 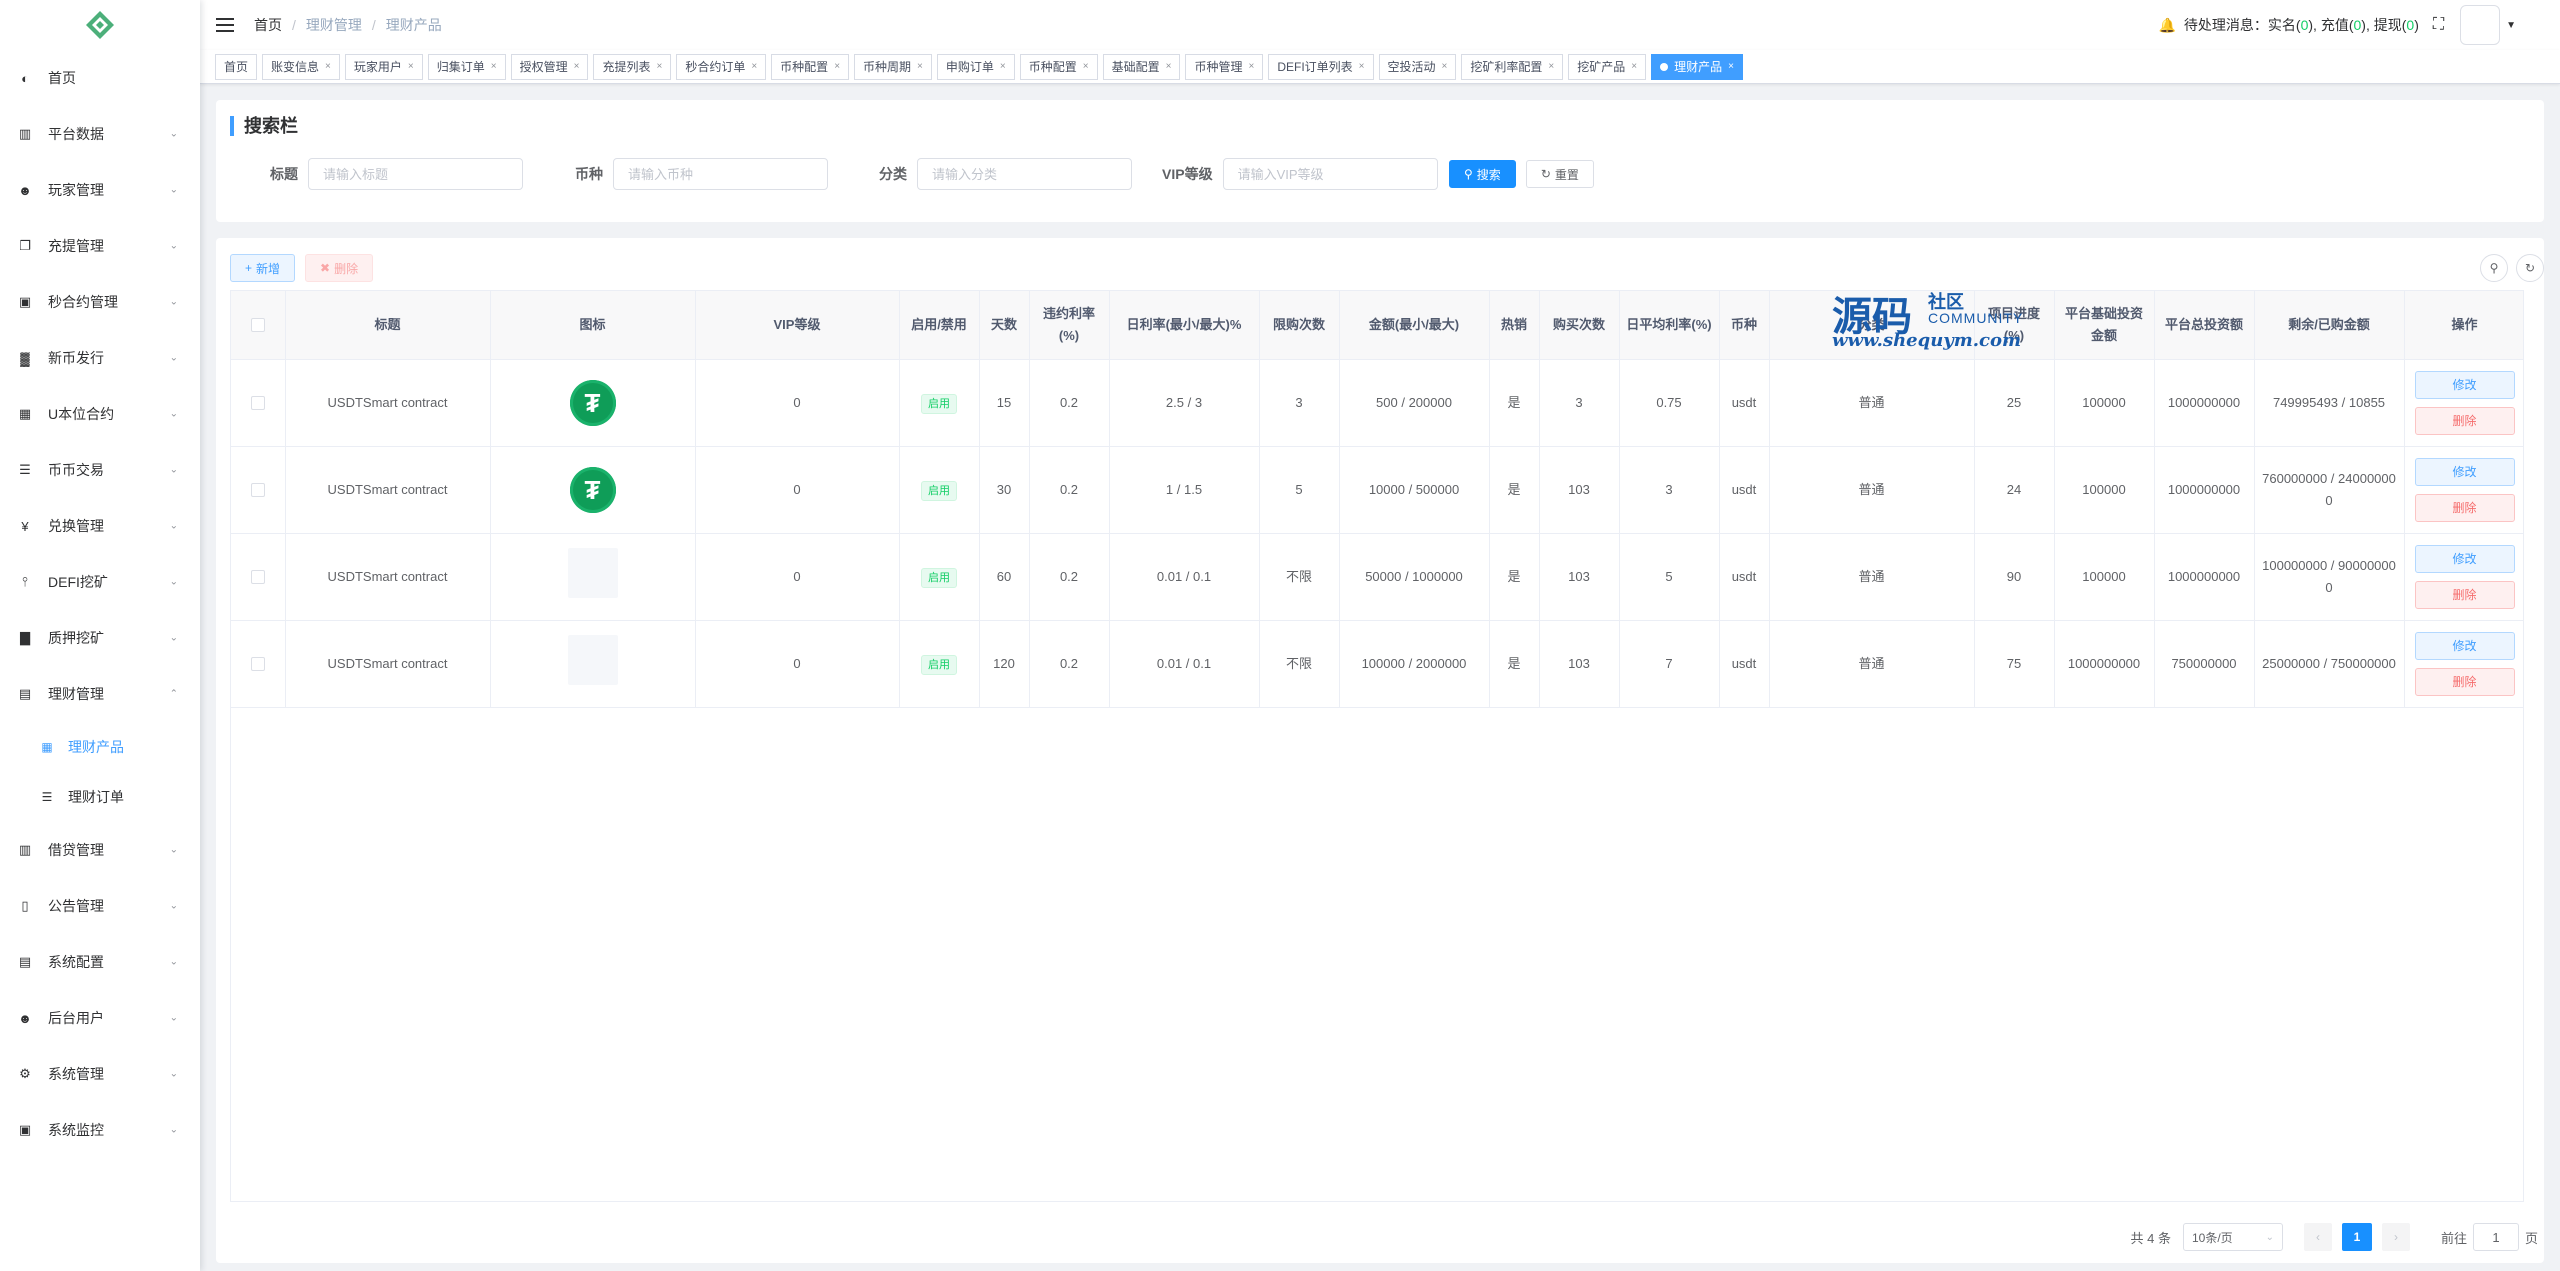 I want to click on category-input, so click(x=1024, y=174).